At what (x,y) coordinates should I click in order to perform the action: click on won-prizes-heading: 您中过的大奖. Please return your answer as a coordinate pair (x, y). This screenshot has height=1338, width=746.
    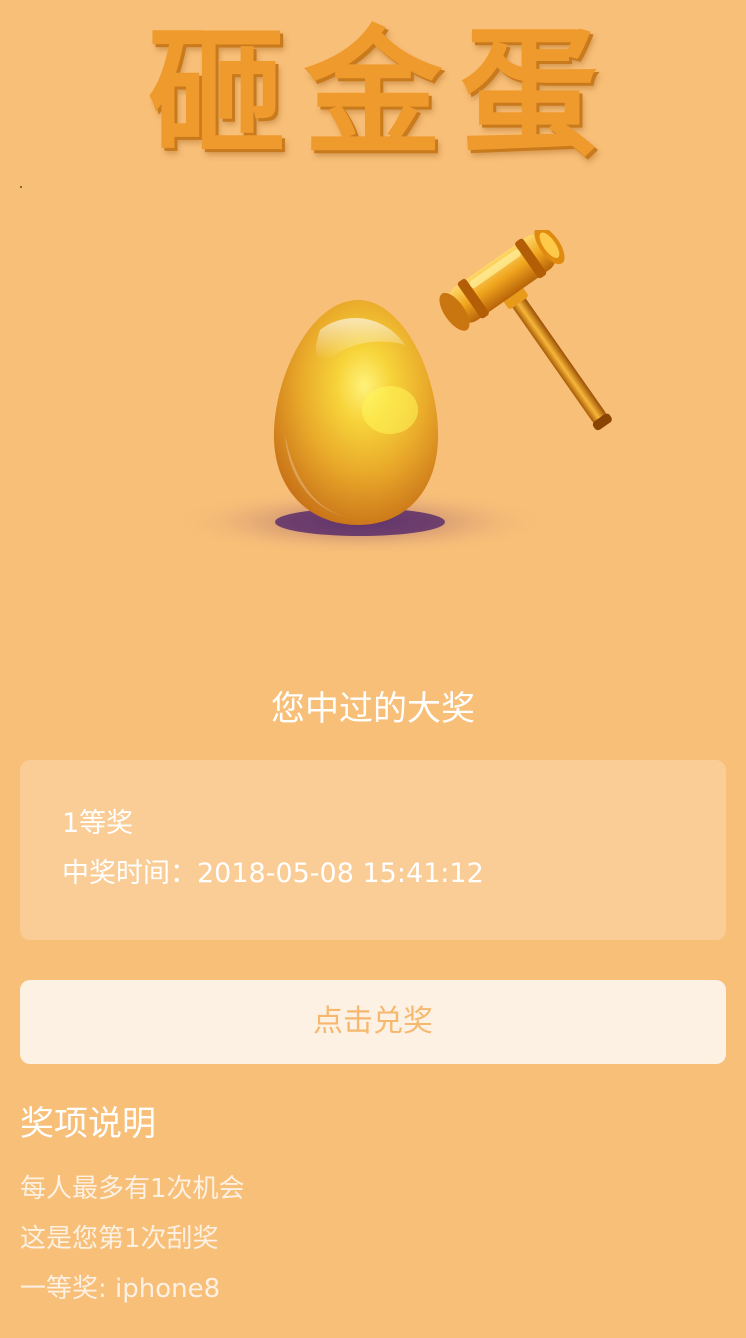
    Looking at the image, I should click on (373, 709).